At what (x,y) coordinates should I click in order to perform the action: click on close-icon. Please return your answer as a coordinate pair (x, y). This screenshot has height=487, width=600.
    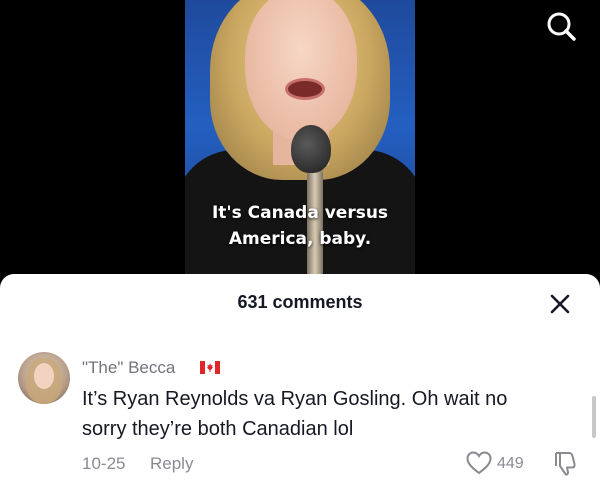
    Looking at the image, I should click on (560, 304).